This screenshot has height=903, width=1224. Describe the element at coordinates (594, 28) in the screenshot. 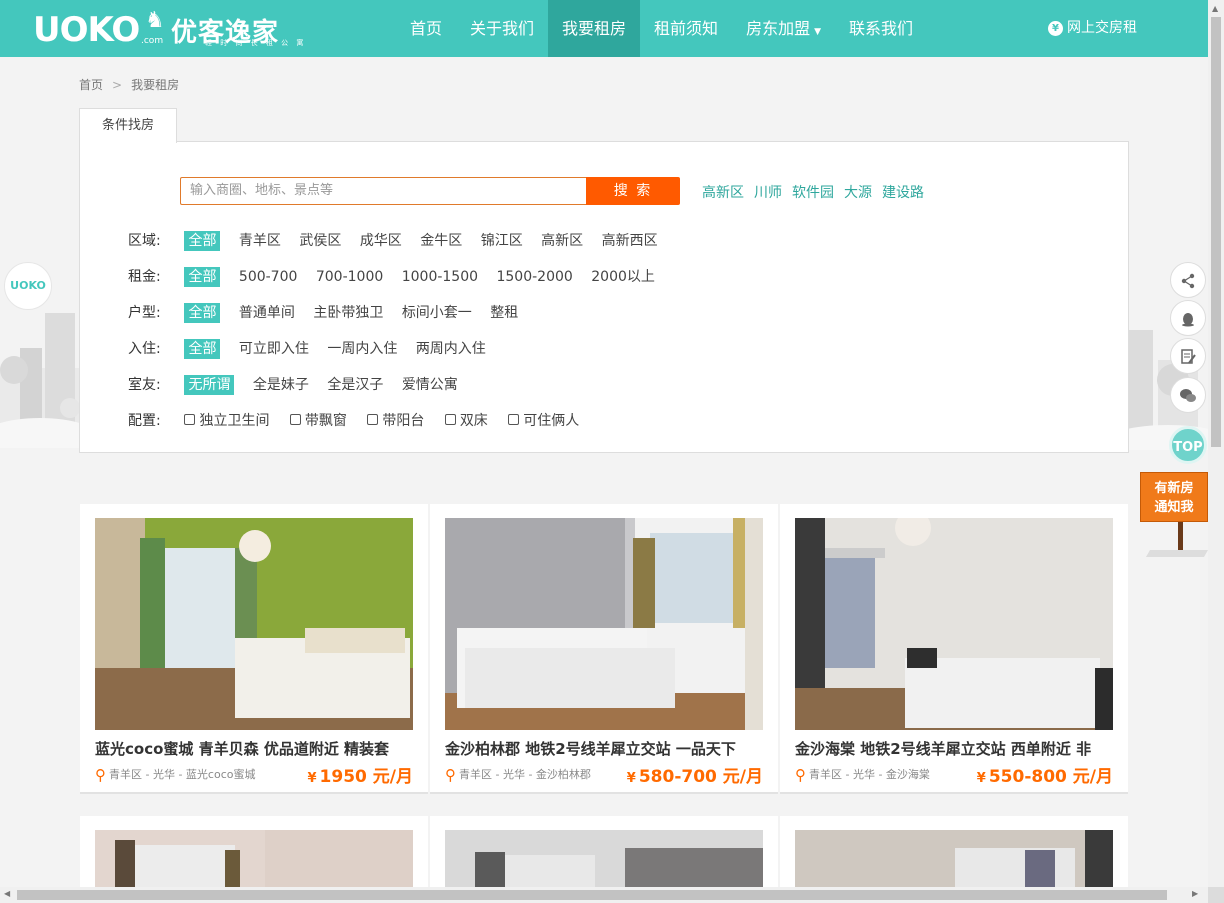

I see `nav-rent: 我要租房` at that location.